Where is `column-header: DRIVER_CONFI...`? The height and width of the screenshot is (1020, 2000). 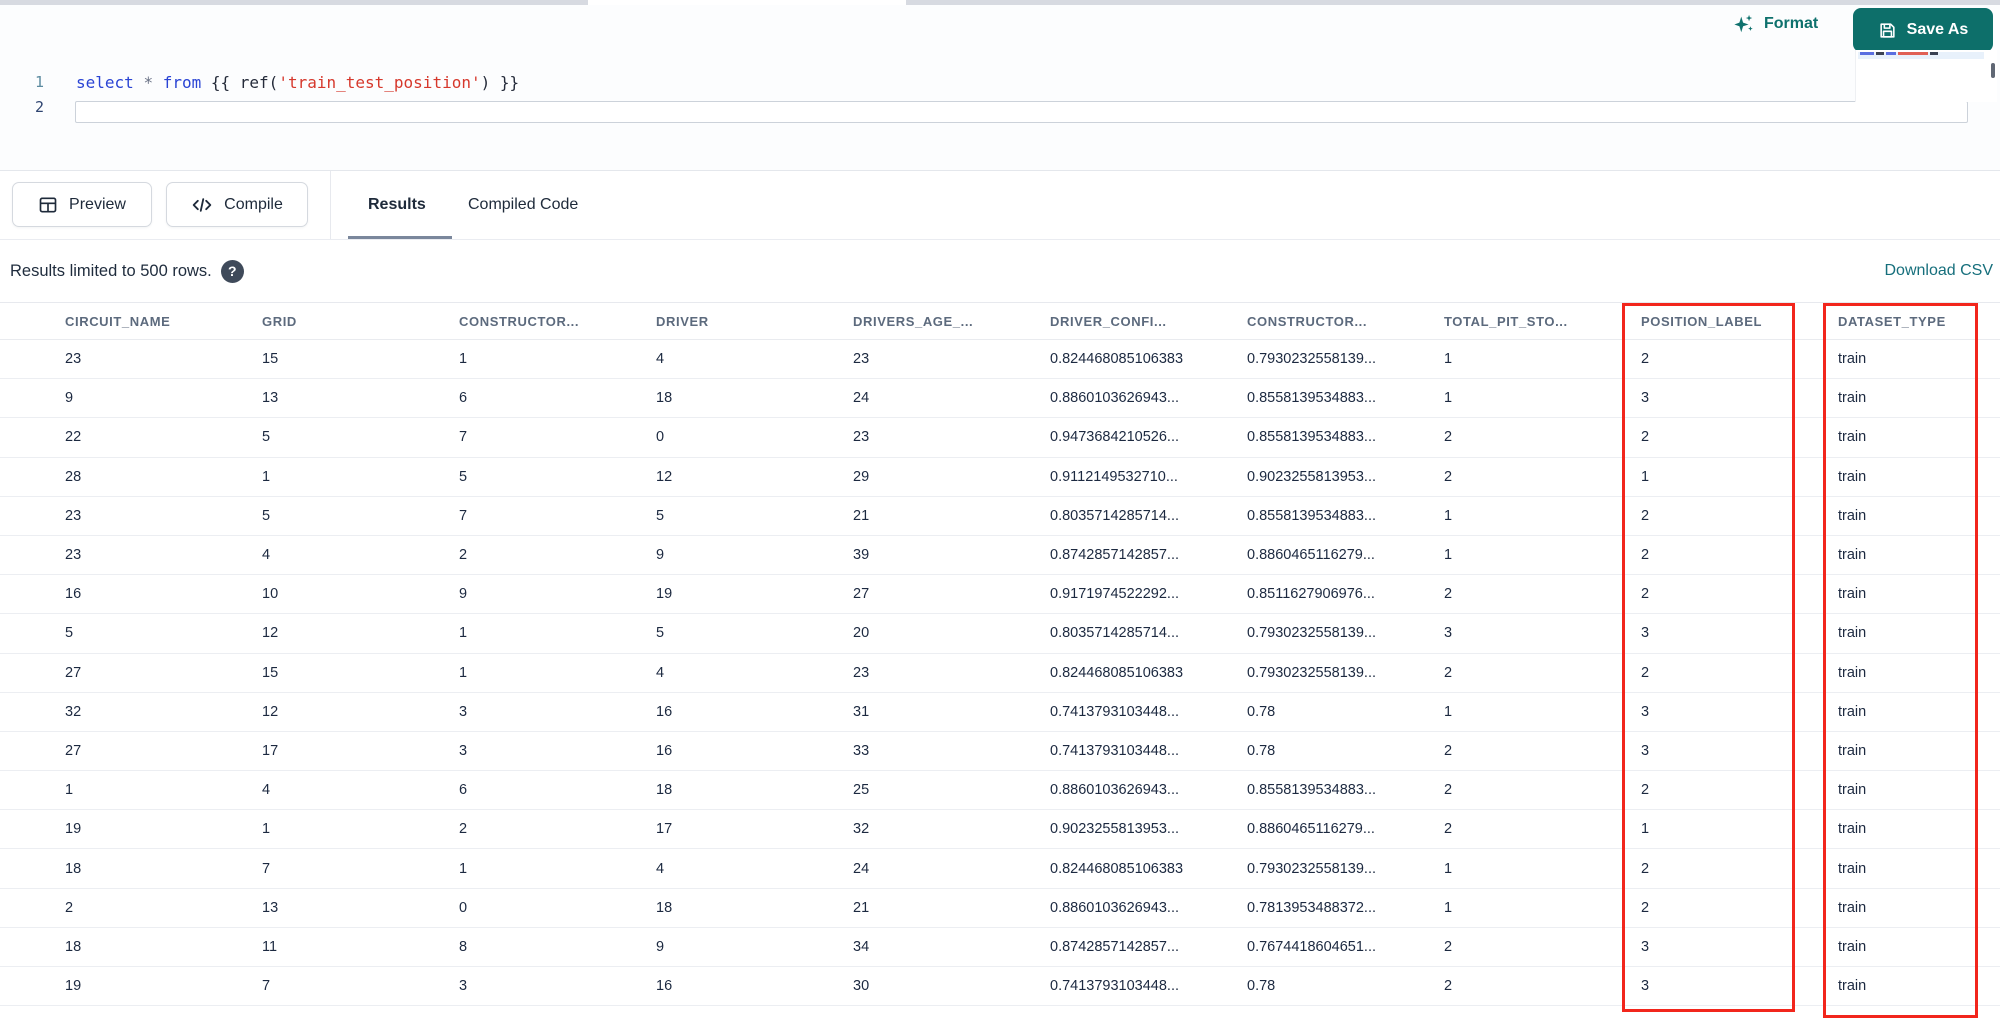 column-header: DRIVER_CONFI... is located at coordinates (1108, 321).